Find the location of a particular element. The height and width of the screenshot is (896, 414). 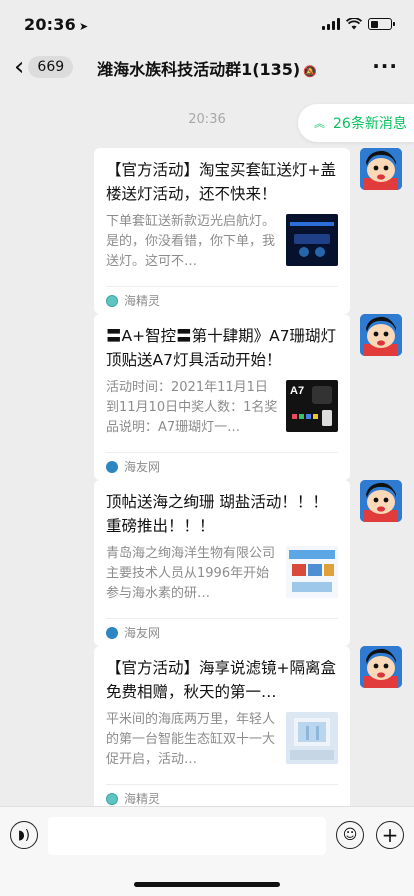

status-icons is located at coordinates (358, 24).